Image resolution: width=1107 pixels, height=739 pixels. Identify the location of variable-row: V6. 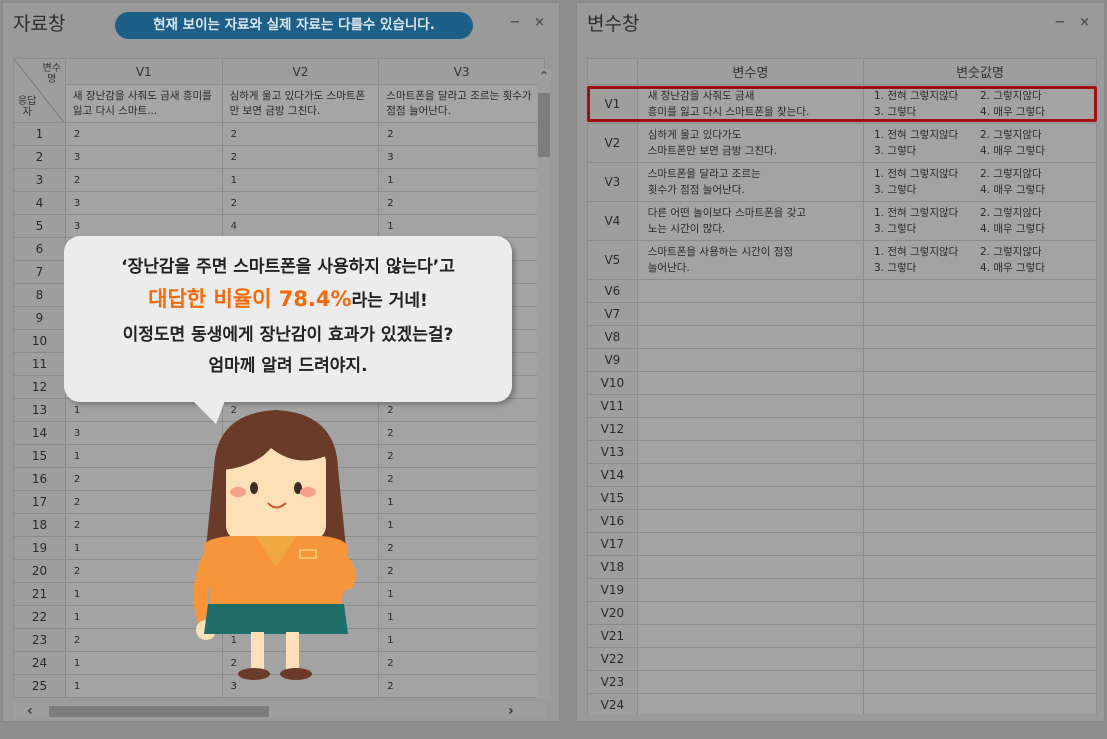
(842, 291).